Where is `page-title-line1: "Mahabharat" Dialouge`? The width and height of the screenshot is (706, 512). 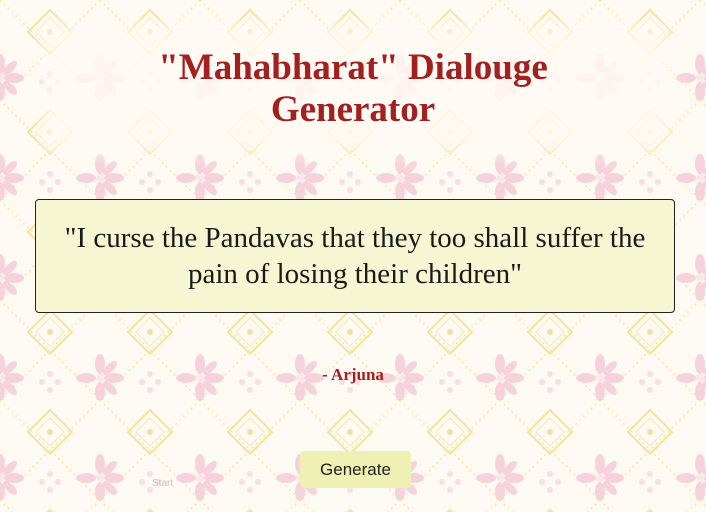
page-title-line1: "Mahabharat" Dialouge is located at coordinates (353, 67).